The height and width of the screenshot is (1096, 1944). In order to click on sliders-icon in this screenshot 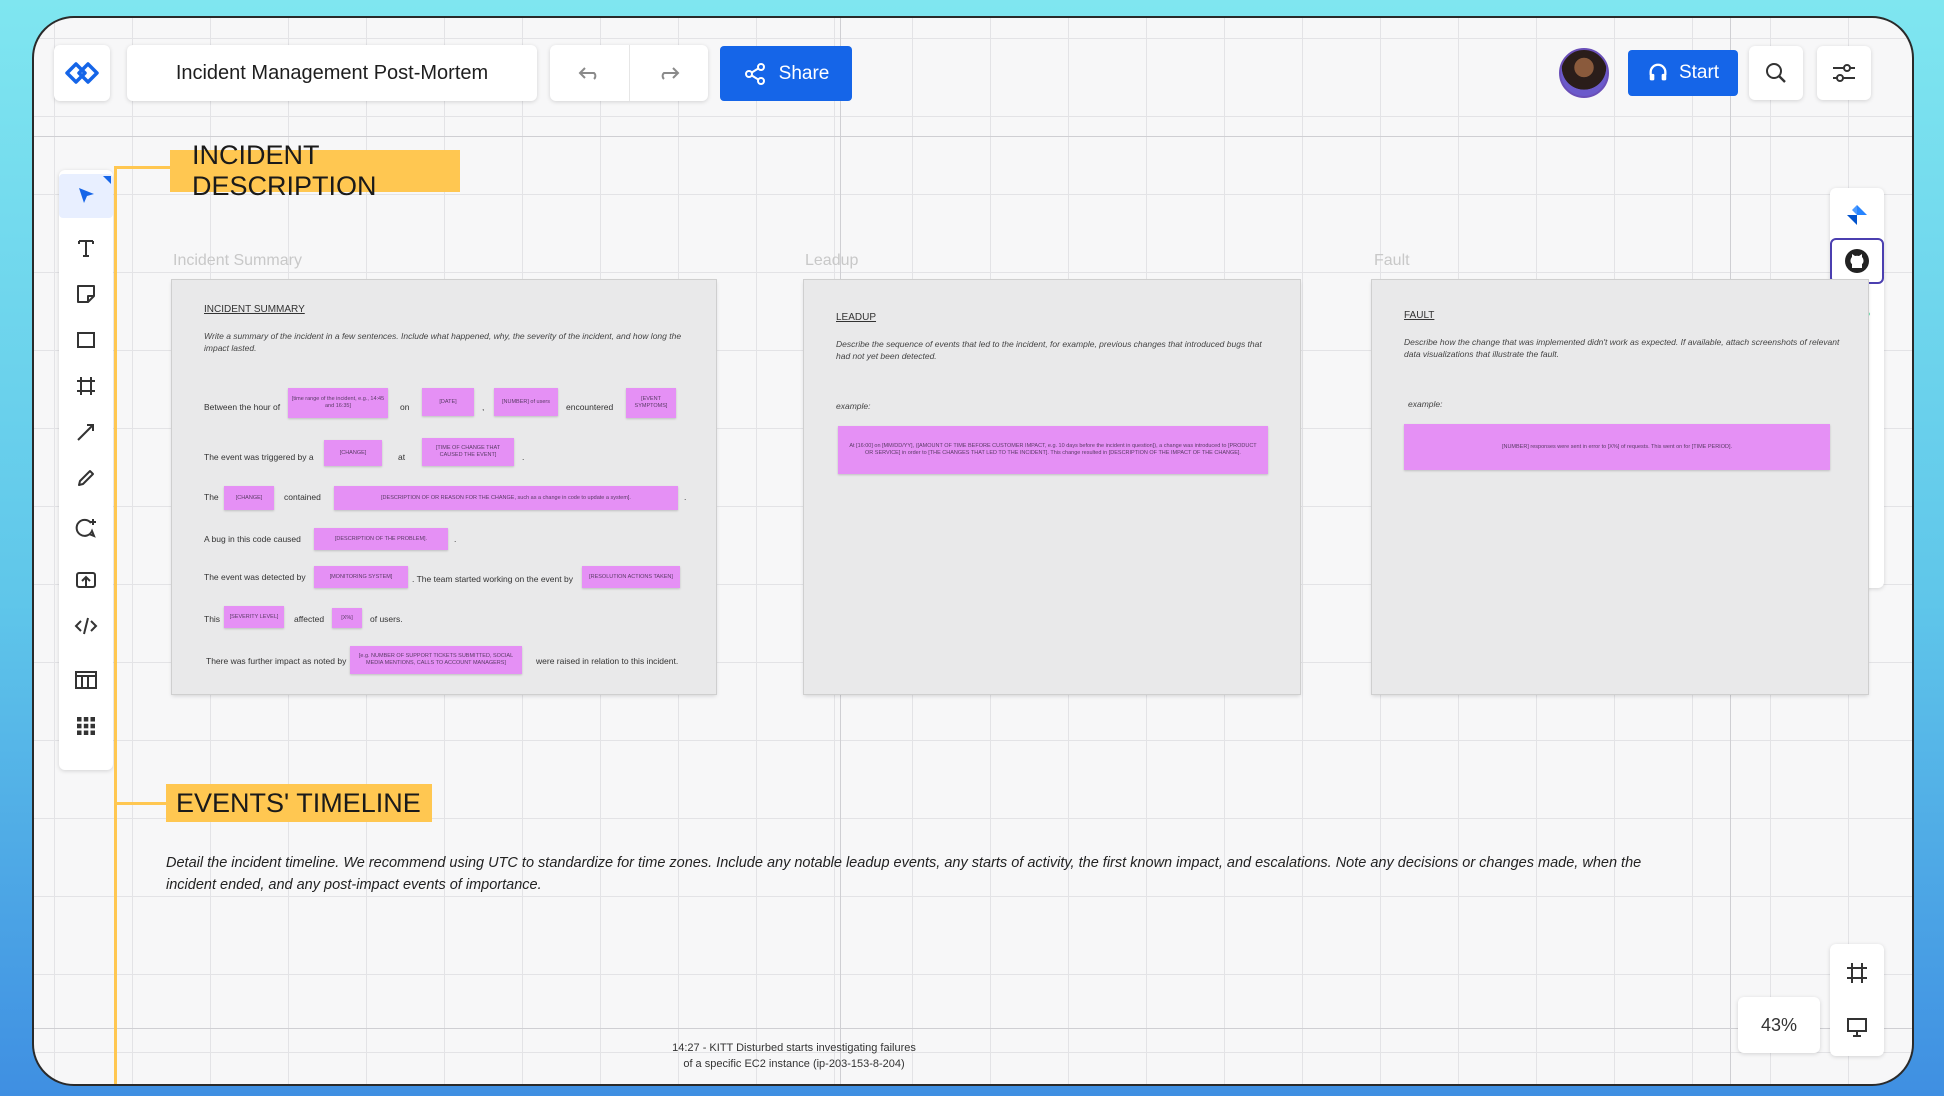, I will do `click(1844, 73)`.